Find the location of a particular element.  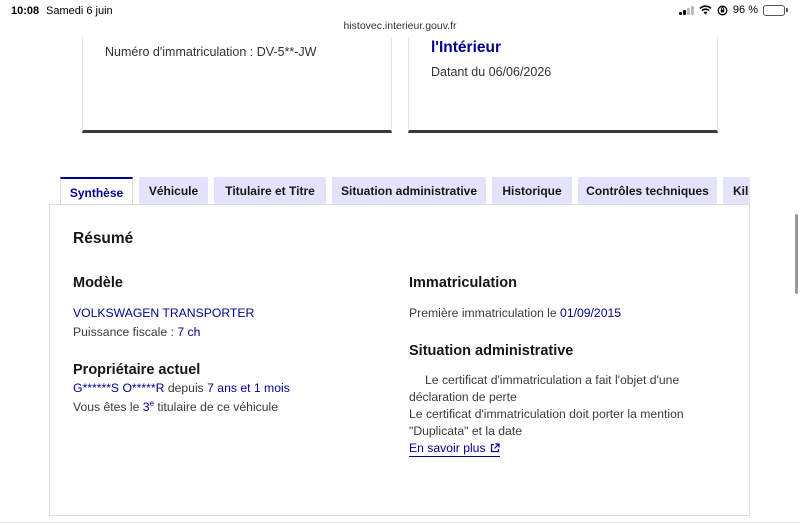

owner-since-label: depuis is located at coordinates (186, 388).